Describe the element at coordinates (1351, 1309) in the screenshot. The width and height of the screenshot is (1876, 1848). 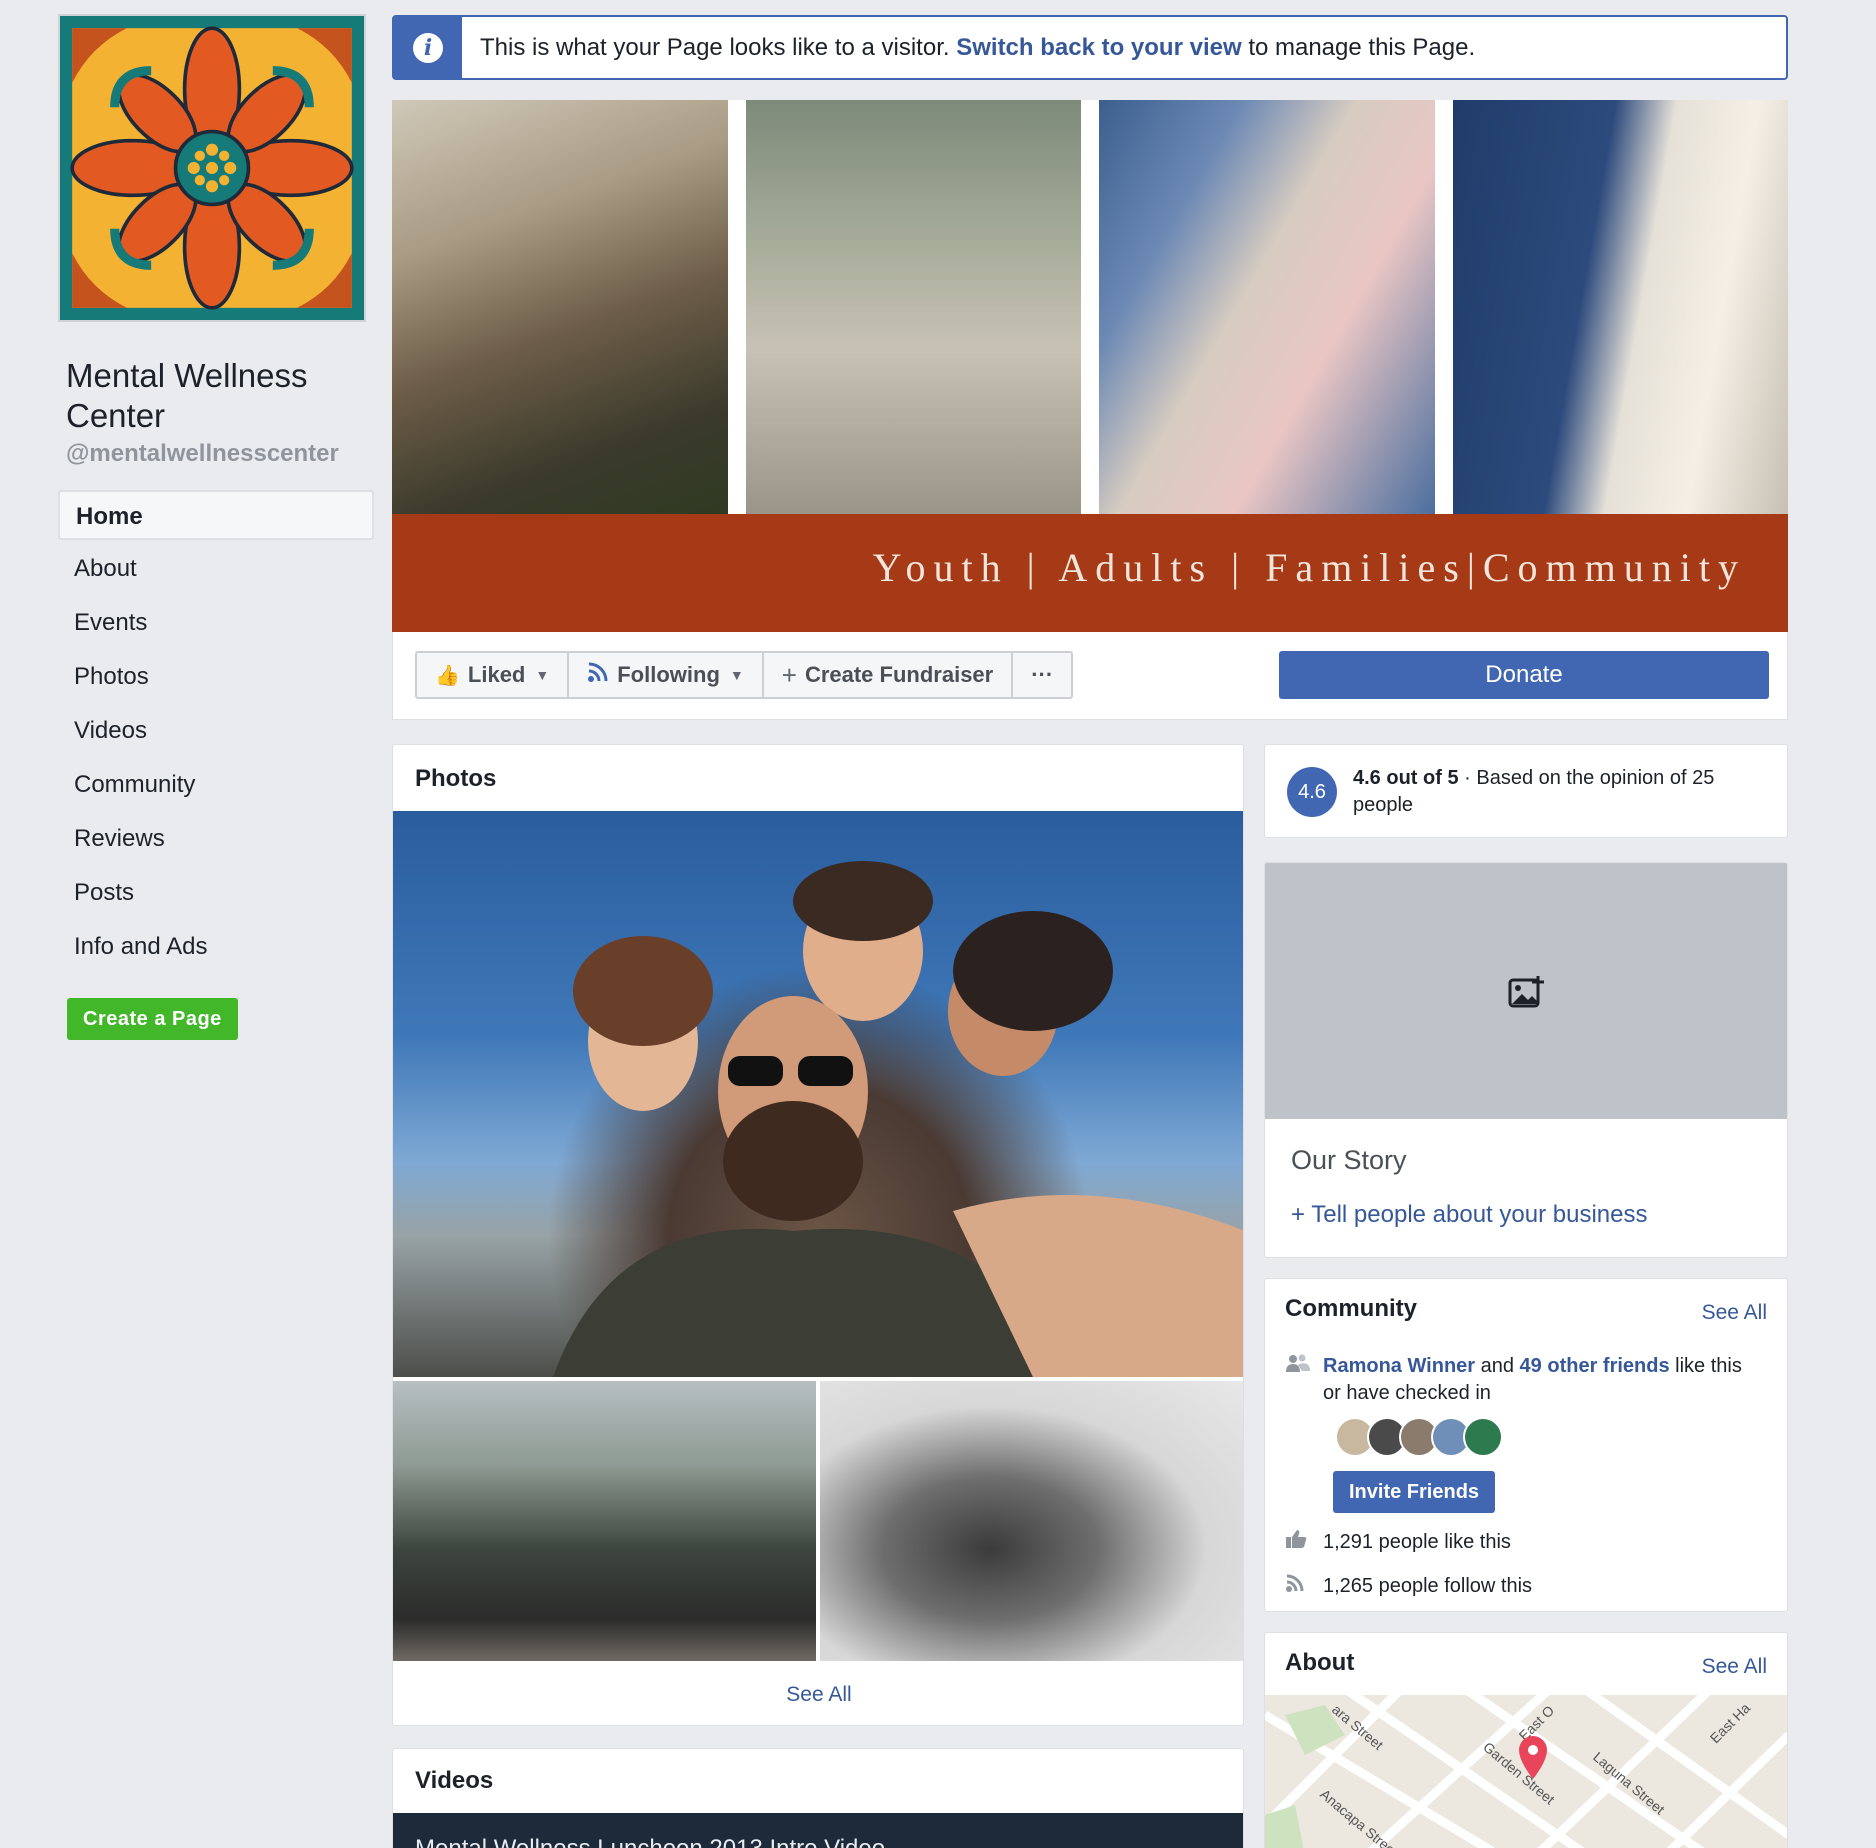
I see `community-card-title: Community` at that location.